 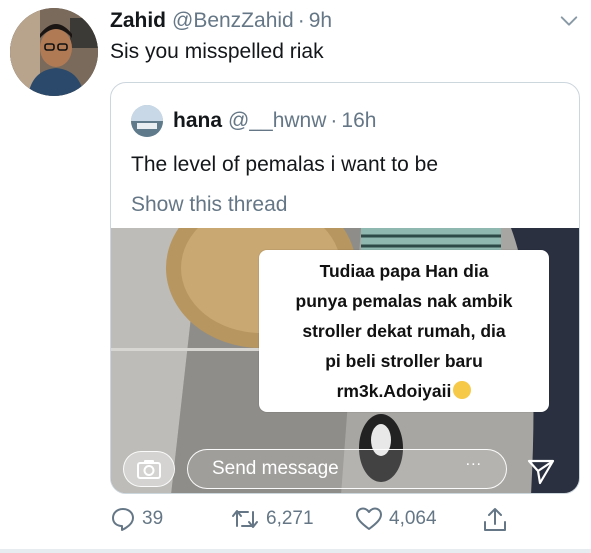 I want to click on retweet-button: 6,271, so click(x=272, y=519).